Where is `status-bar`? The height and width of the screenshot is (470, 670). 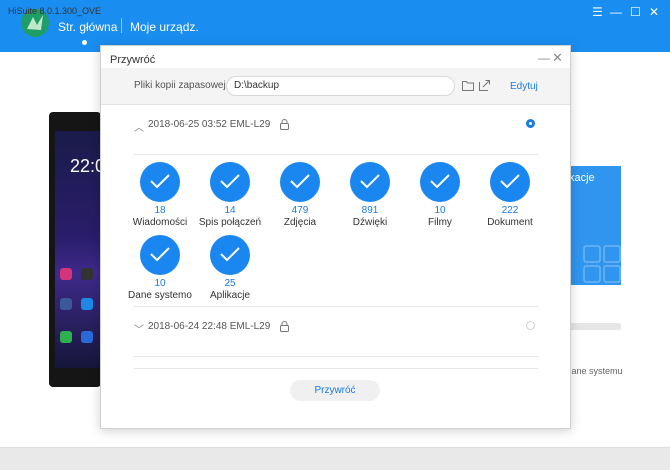
status-bar is located at coordinates (335, 458).